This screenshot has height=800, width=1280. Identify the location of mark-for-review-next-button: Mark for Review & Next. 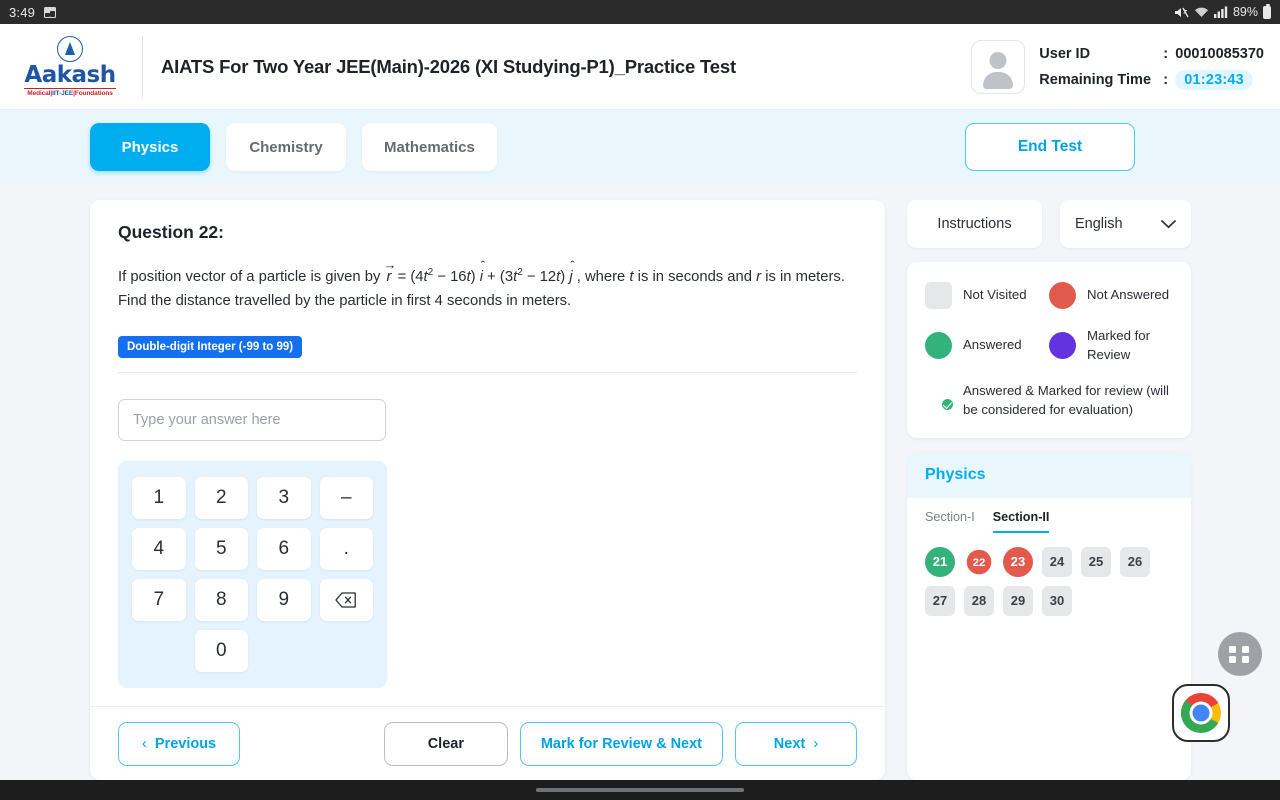
(621, 743).